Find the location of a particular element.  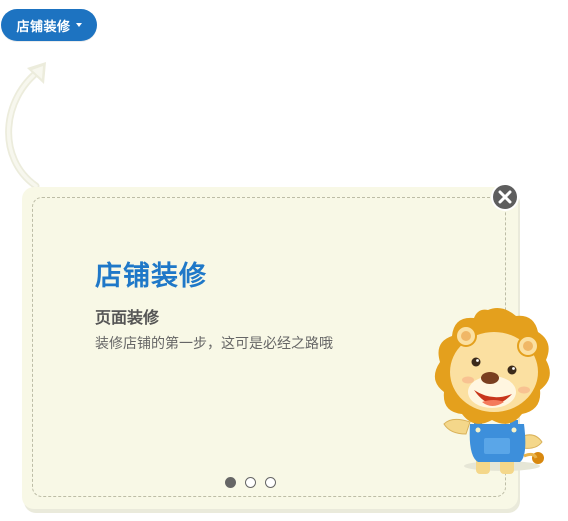

shop-decoration-menu-button: 店铺装修 is located at coordinates (49, 25).